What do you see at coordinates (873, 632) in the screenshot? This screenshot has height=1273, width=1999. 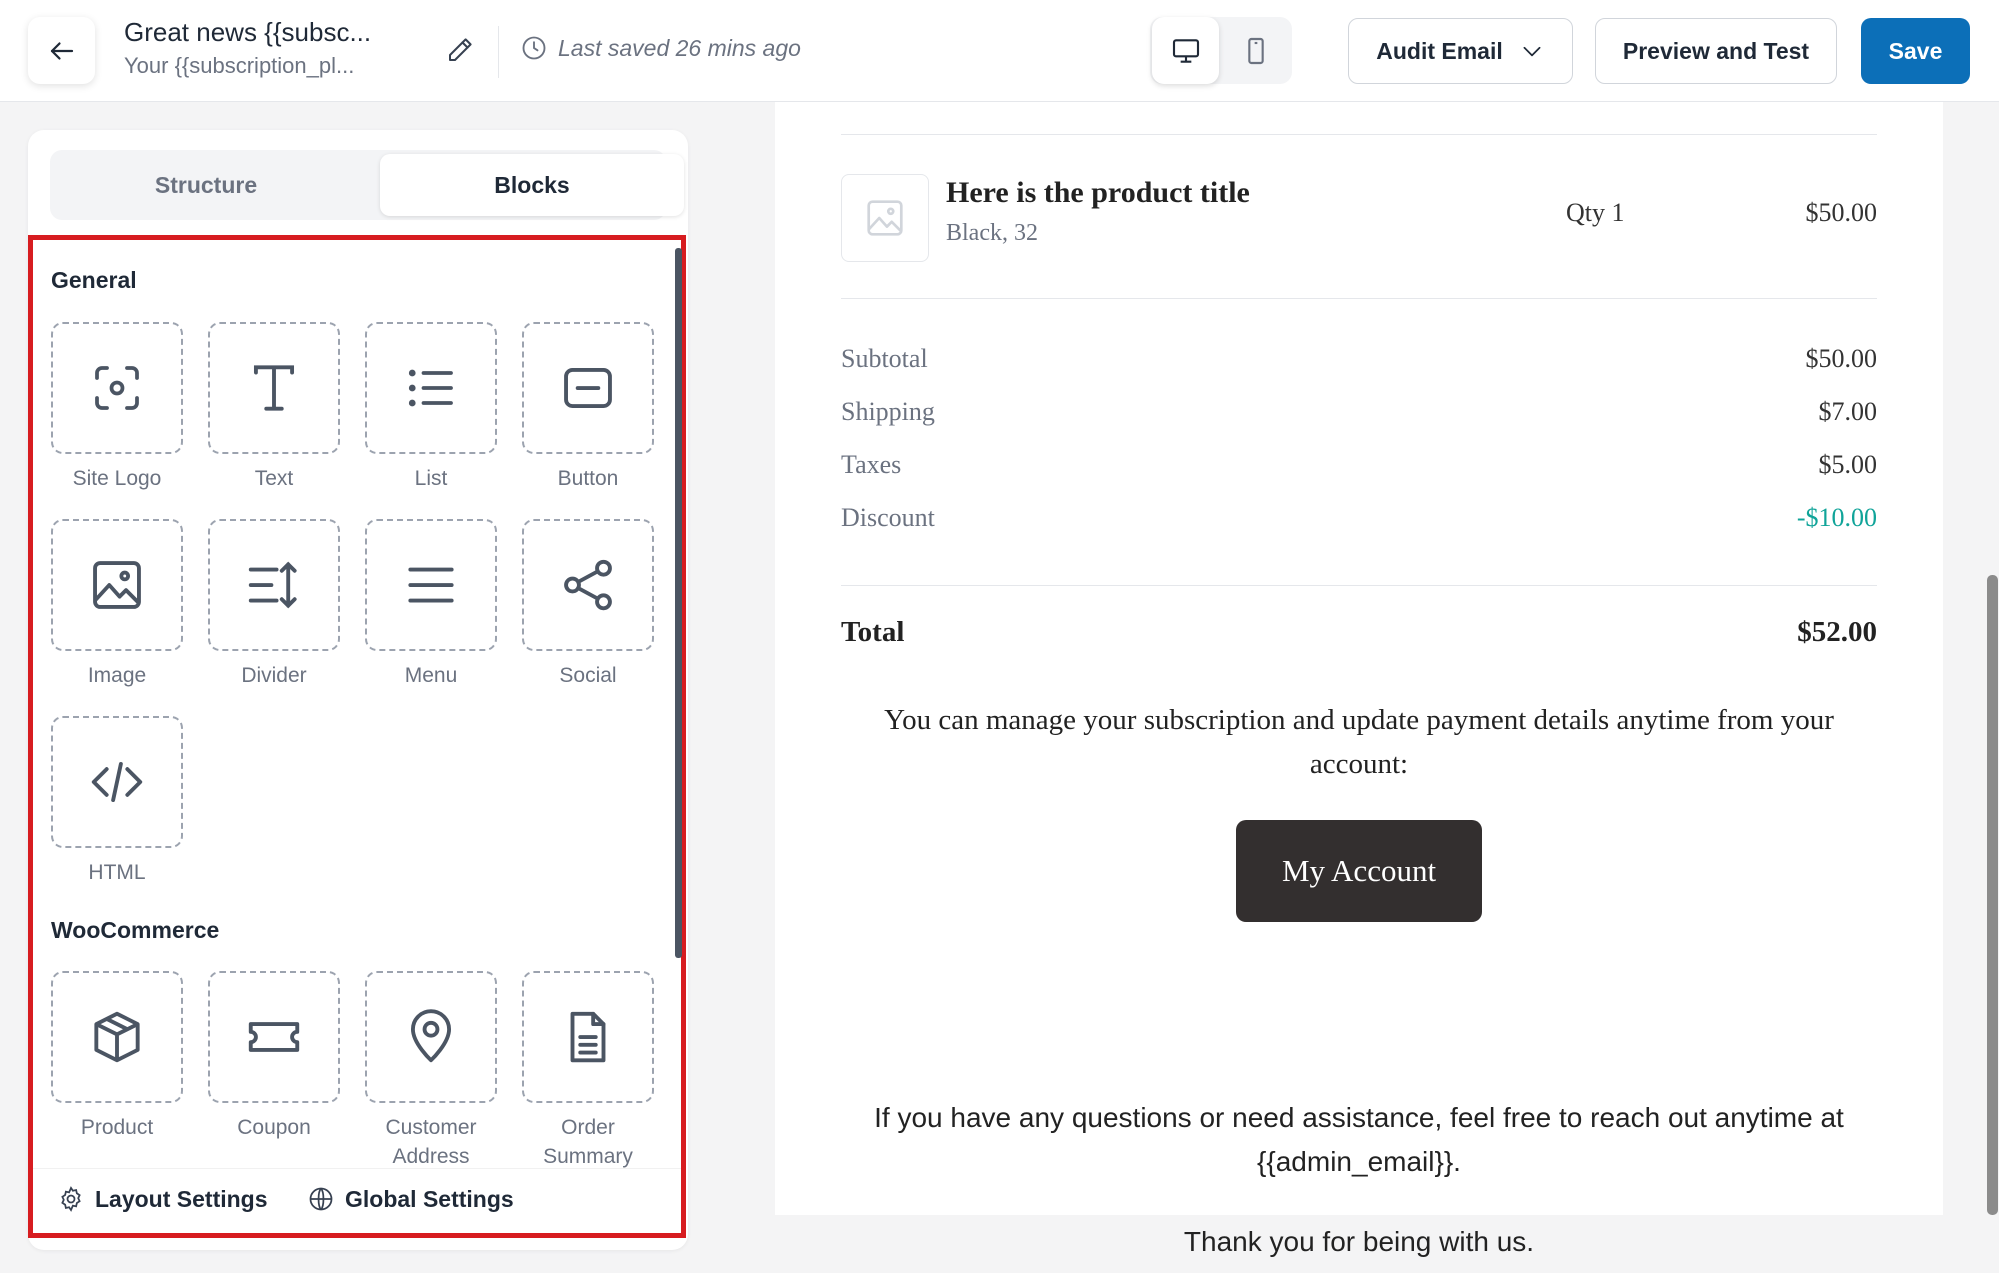 I see `total-label: Total` at bounding box center [873, 632].